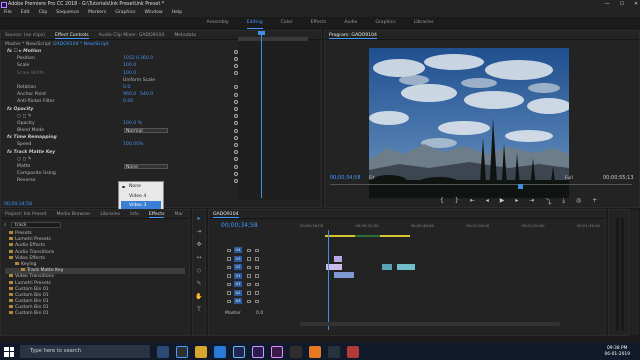 The height and width of the screenshot is (360, 640). I want to click on track-name: V4, so click(238, 250).